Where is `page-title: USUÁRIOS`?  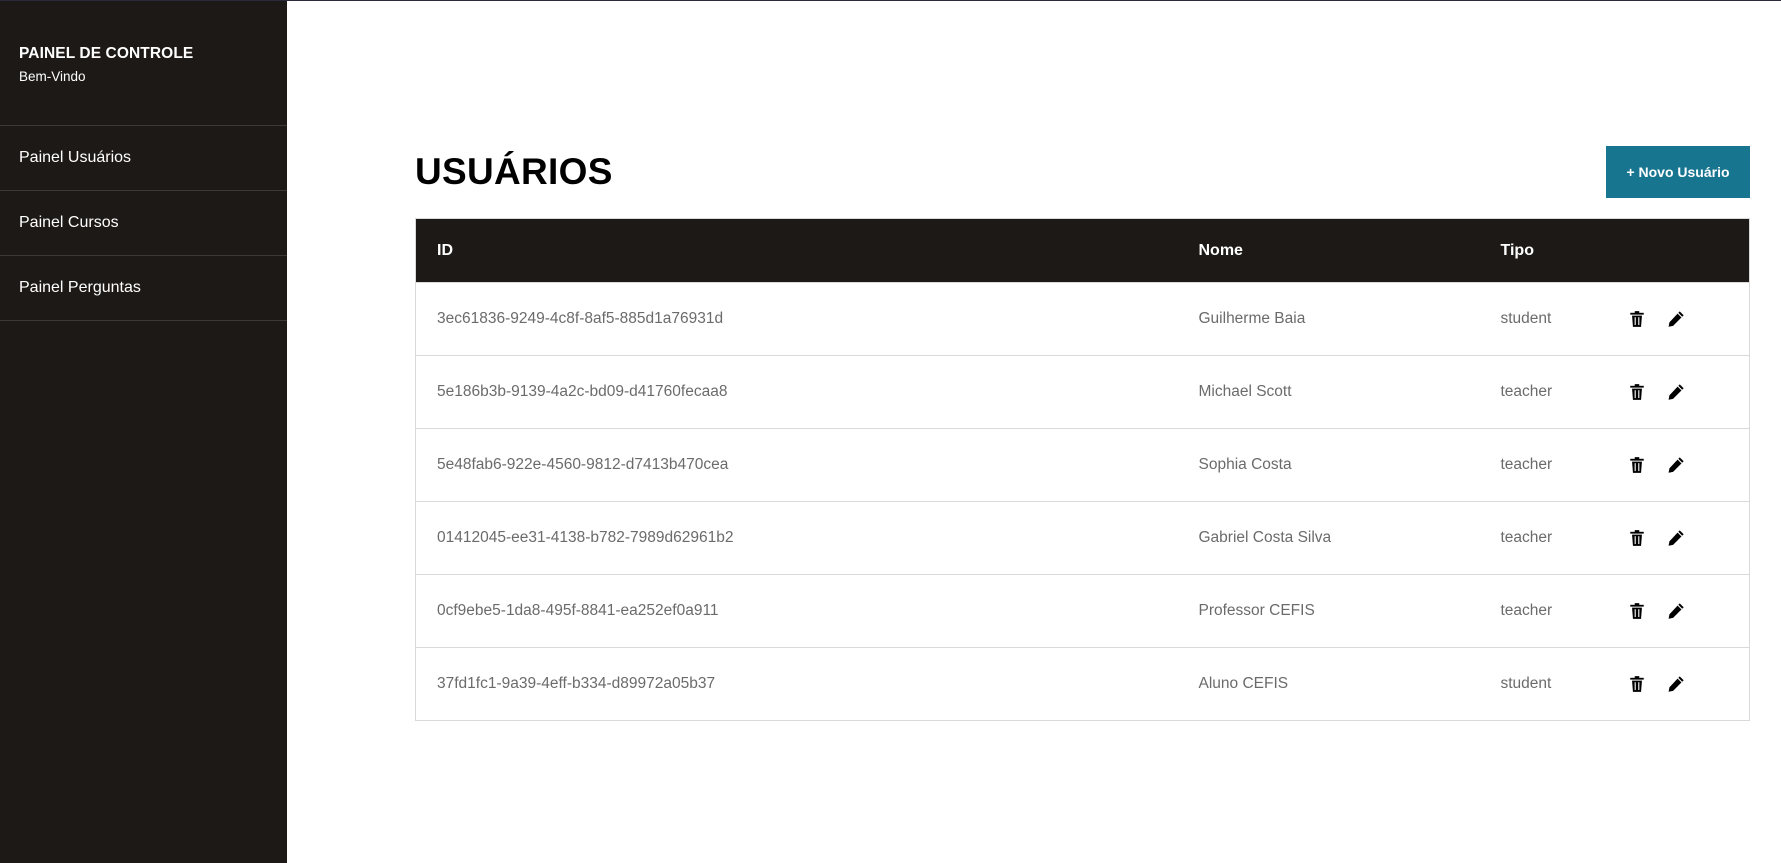
page-title: USUÁRIOS is located at coordinates (514, 171).